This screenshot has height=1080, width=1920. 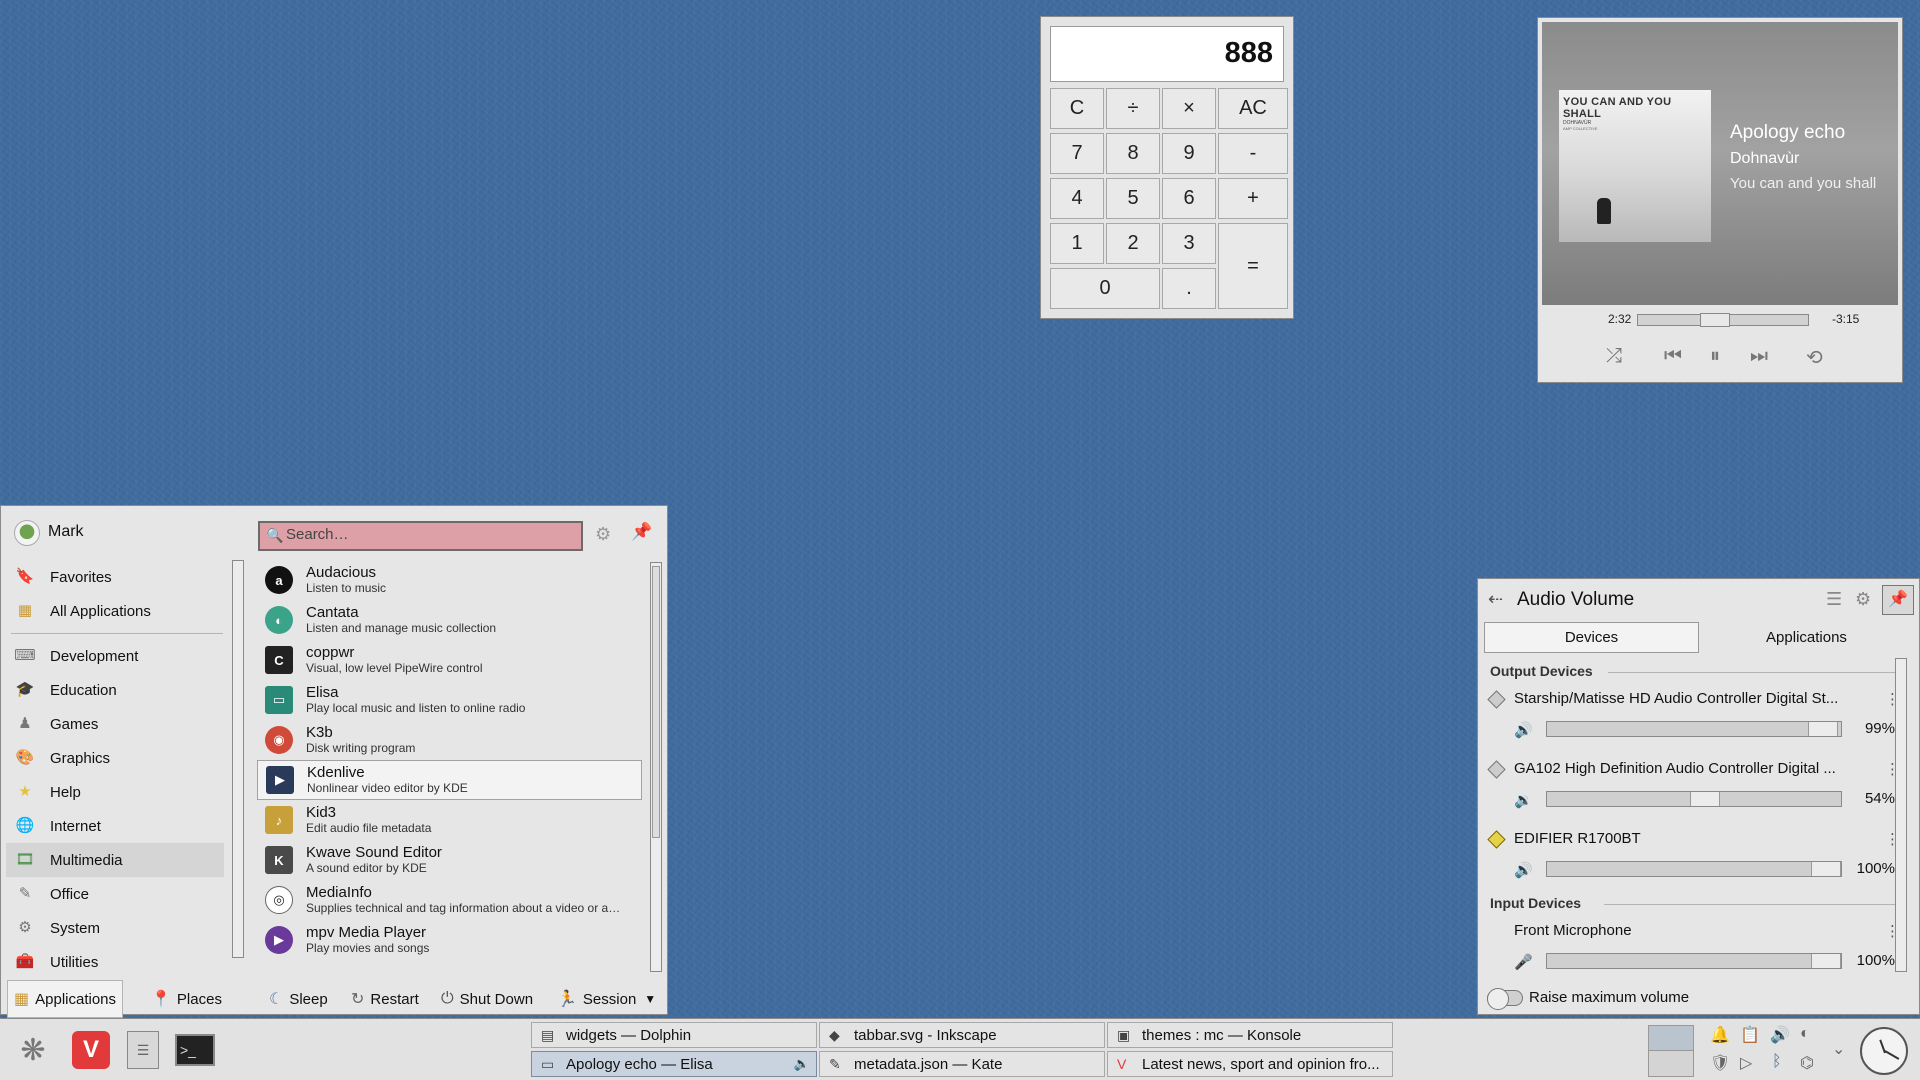 I want to click on calc-key-decimal: ., so click(x=1189, y=288).